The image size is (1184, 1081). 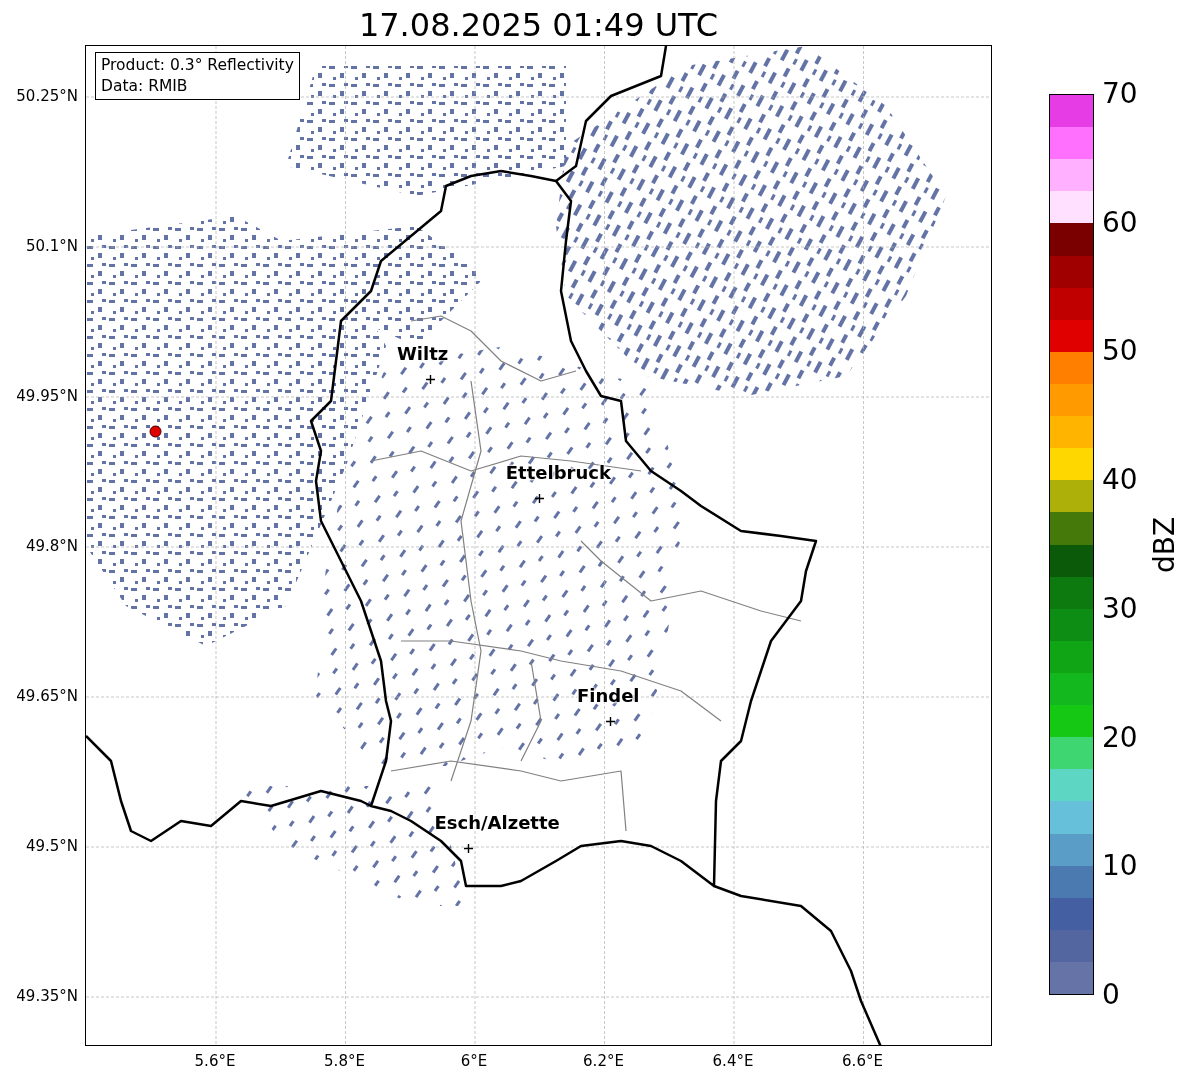 What do you see at coordinates (344, 1061) in the screenshot?
I see `axis-tick-label: 5.8°E` at bounding box center [344, 1061].